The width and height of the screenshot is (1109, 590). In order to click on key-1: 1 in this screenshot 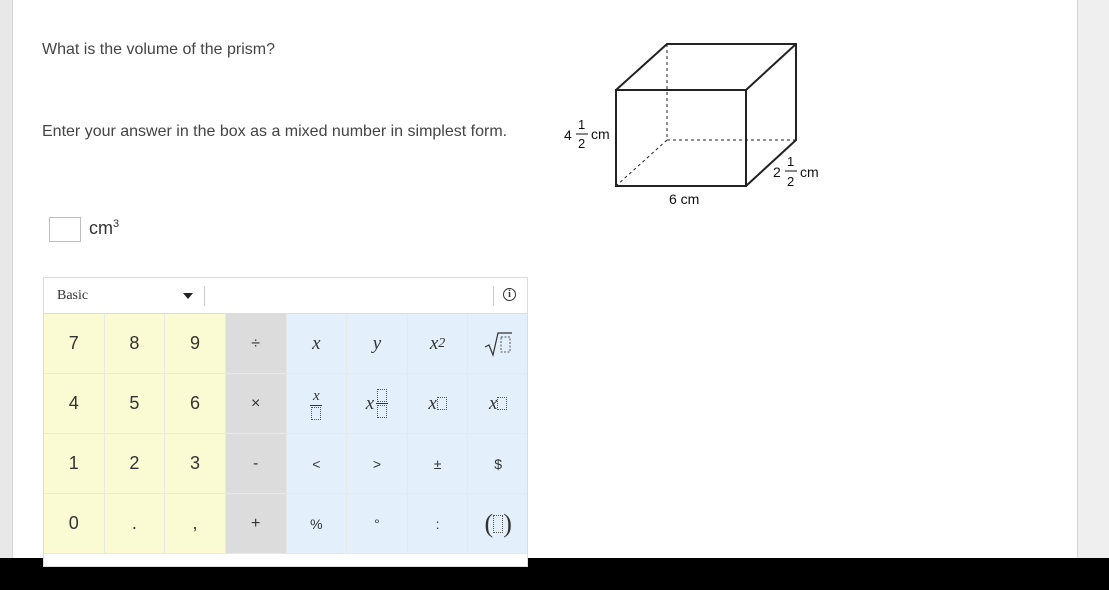, I will do `click(74, 464)`.